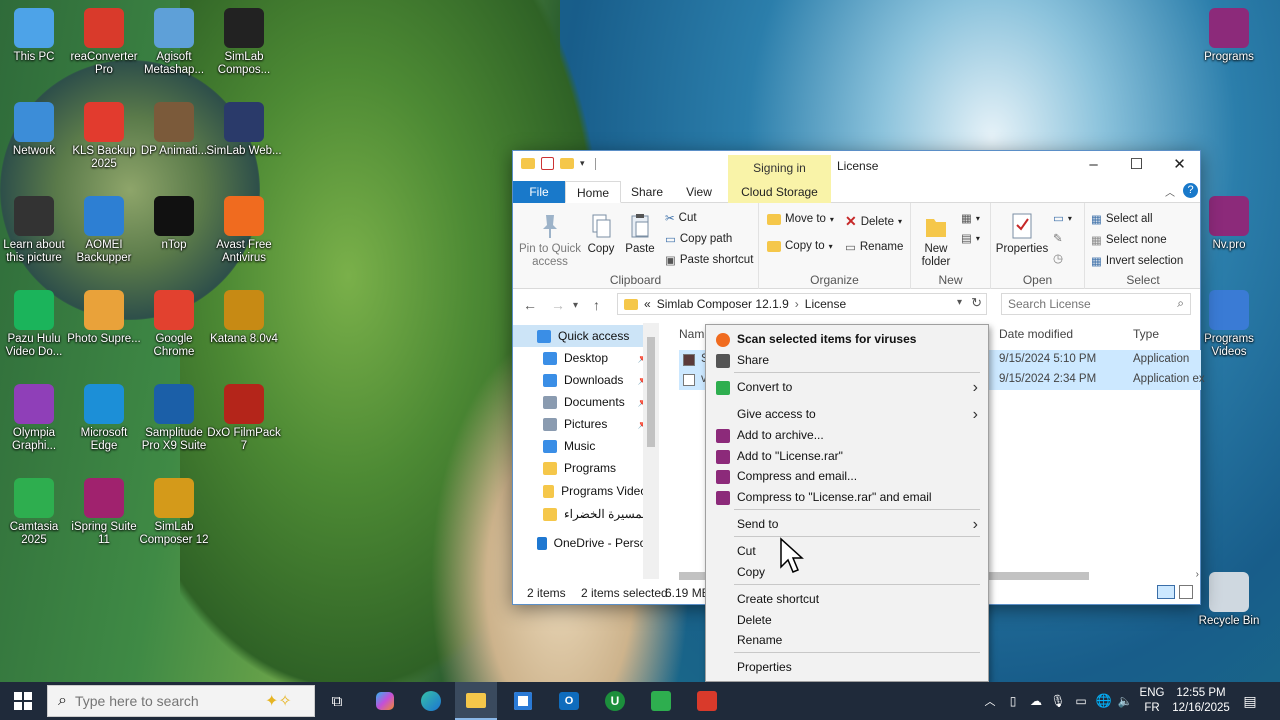 Image resolution: width=1280 pixels, height=720 pixels. I want to click on scroll-right-icon: ›, so click(1197, 574).